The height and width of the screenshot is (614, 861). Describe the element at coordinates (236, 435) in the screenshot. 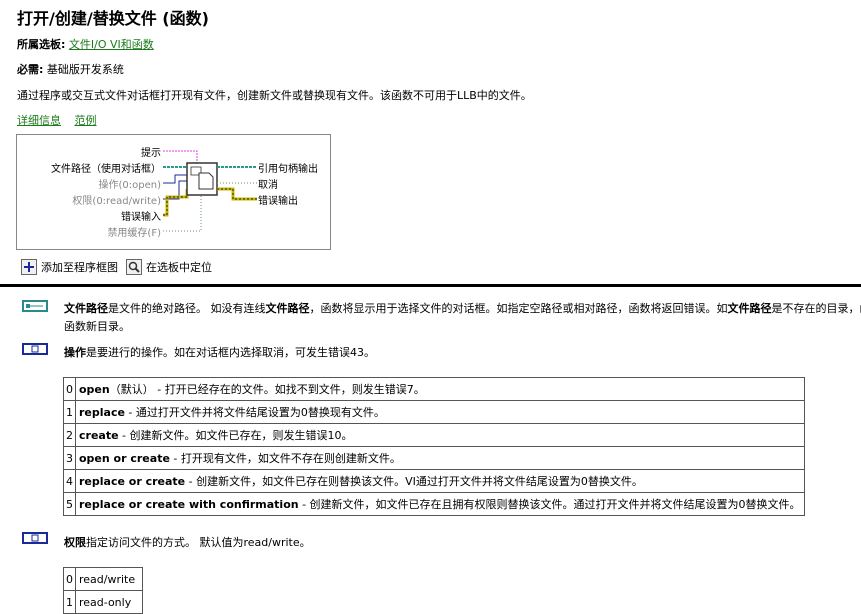

I see `option-text: - 创建新文件。如文件已存在，则发生错误10。` at that location.